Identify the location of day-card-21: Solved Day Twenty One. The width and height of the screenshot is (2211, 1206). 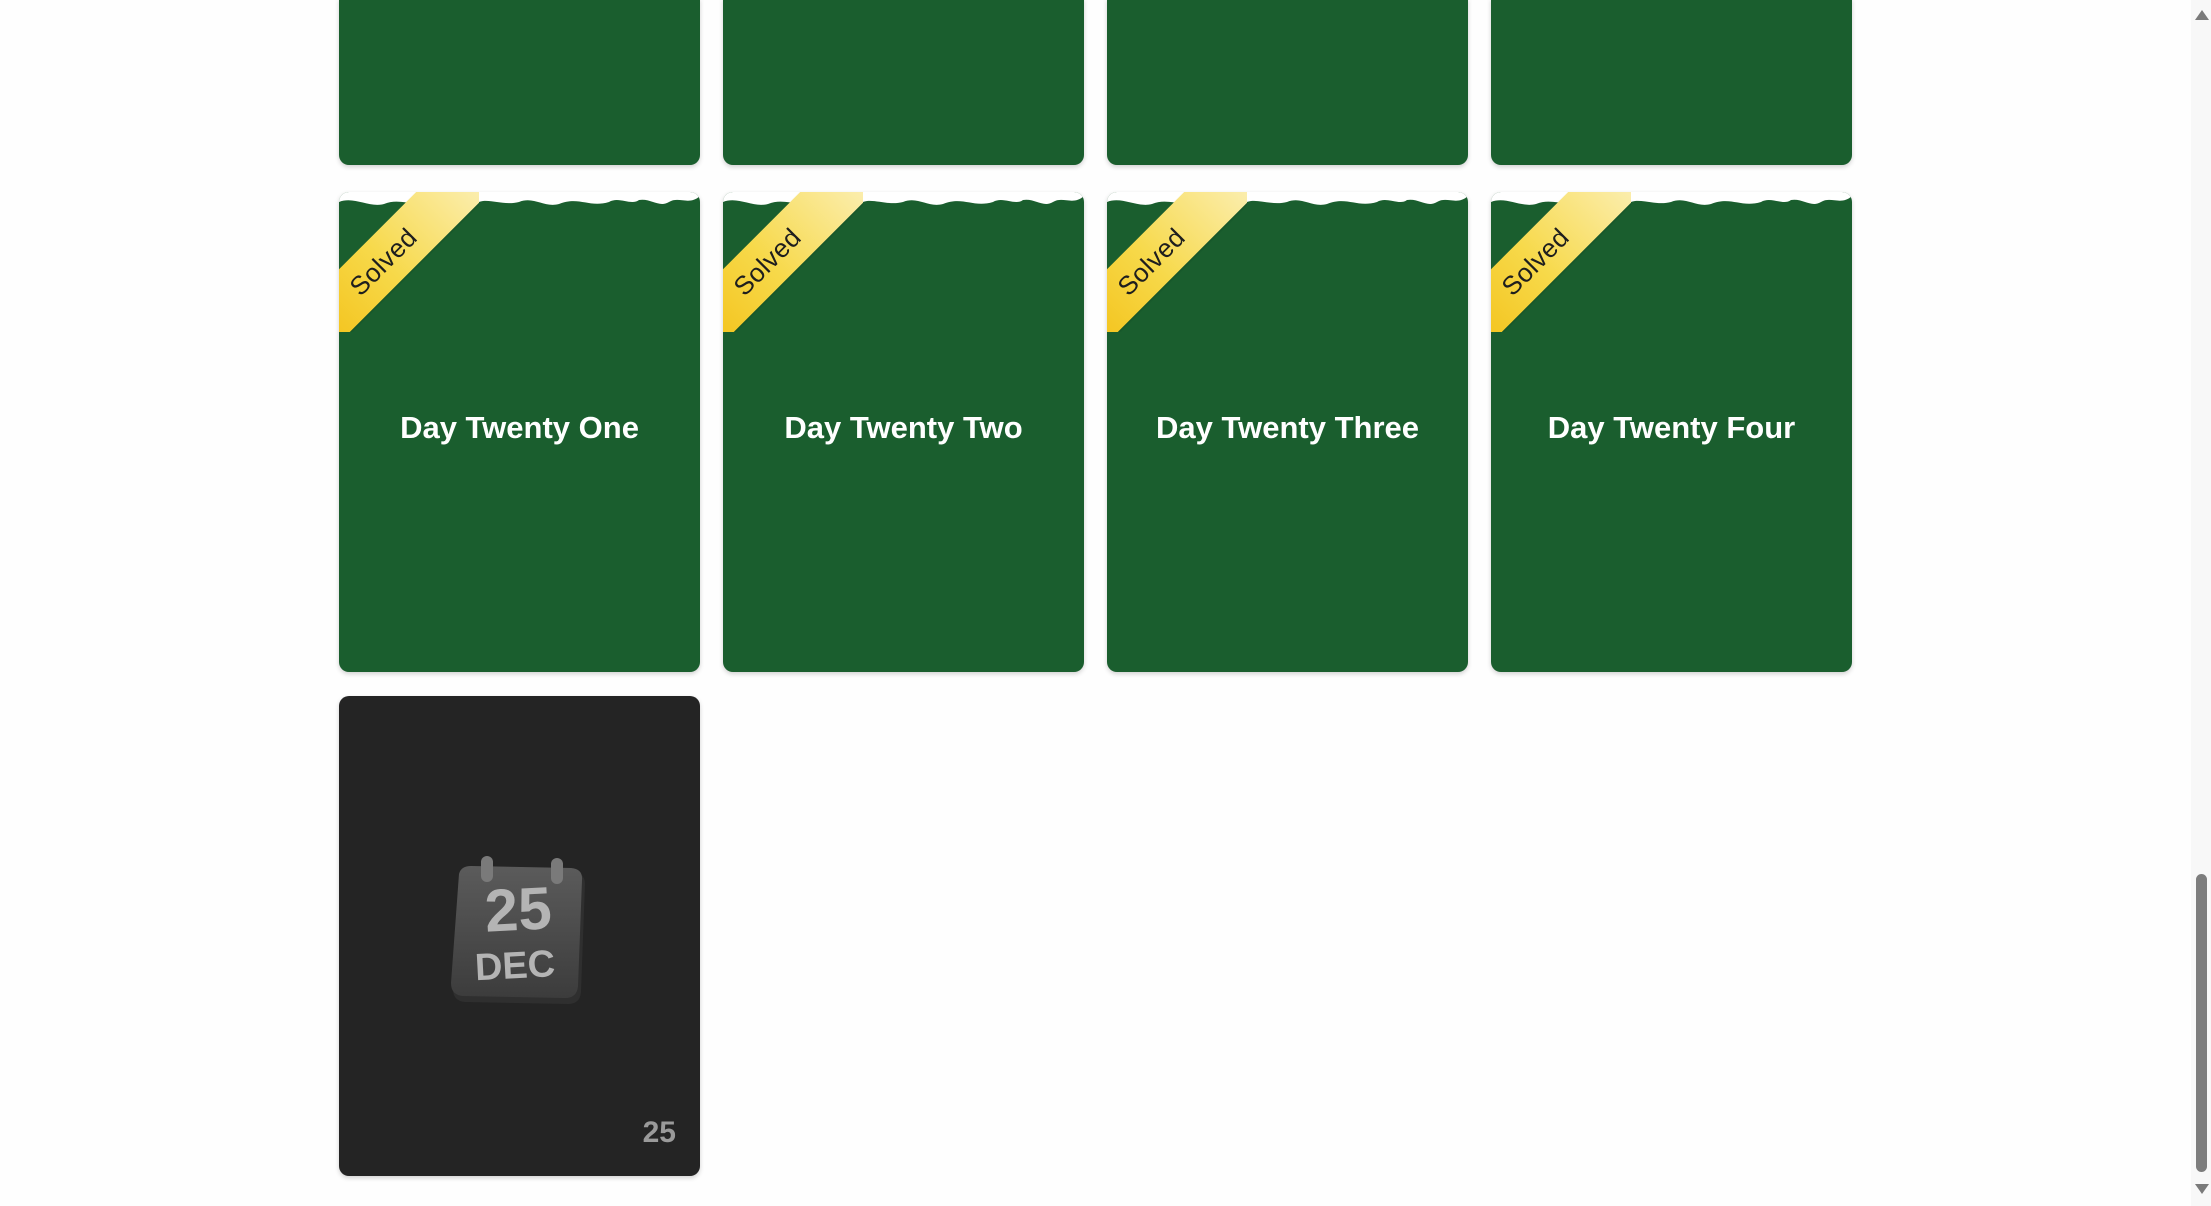
(519, 432).